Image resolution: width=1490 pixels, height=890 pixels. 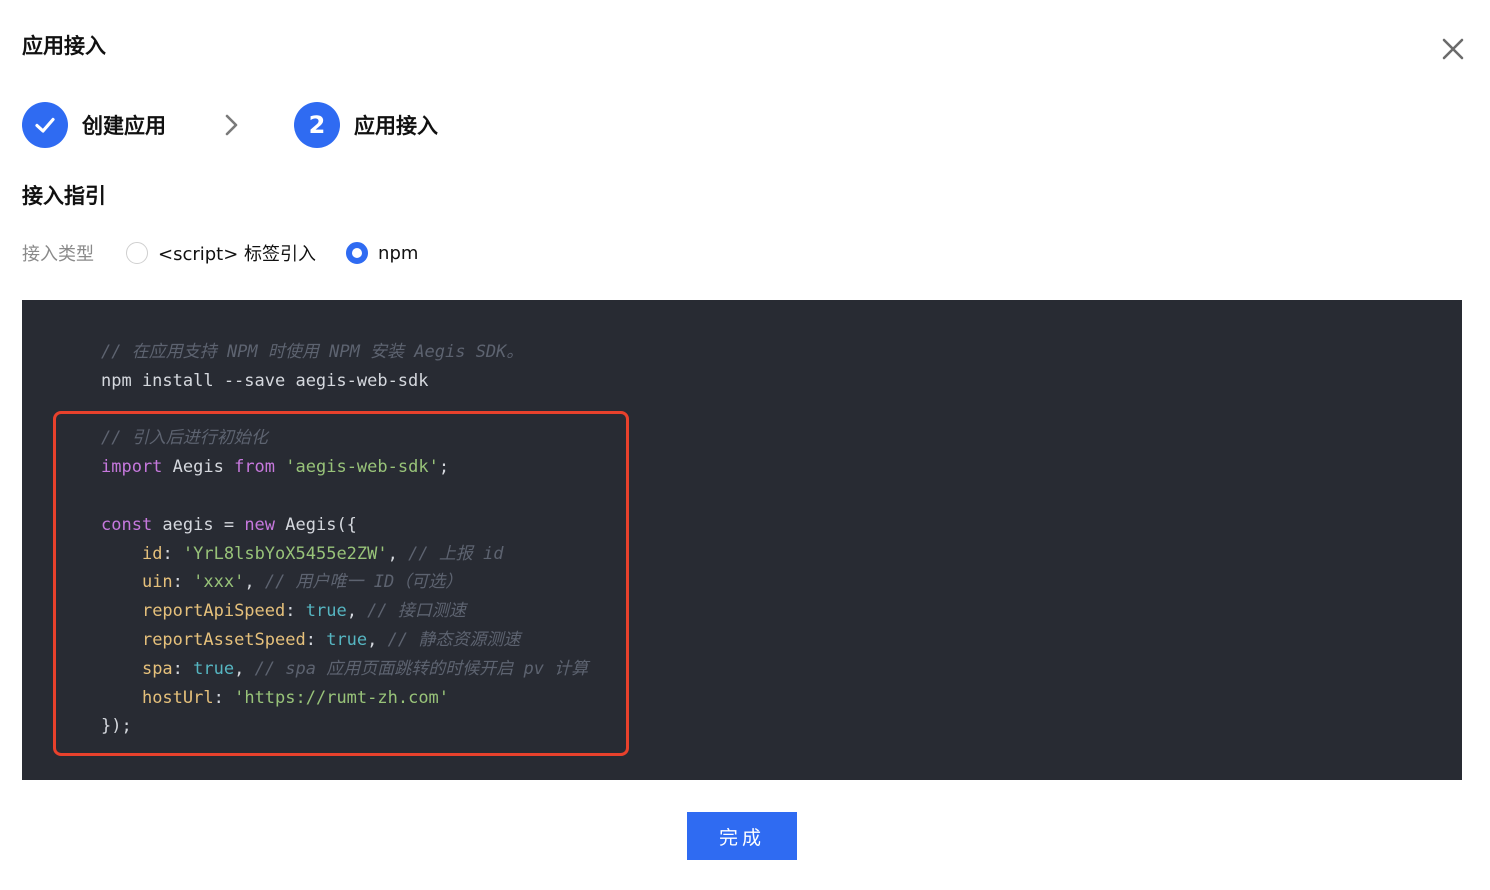 What do you see at coordinates (341, 583) in the screenshot?
I see `highlight-box` at bounding box center [341, 583].